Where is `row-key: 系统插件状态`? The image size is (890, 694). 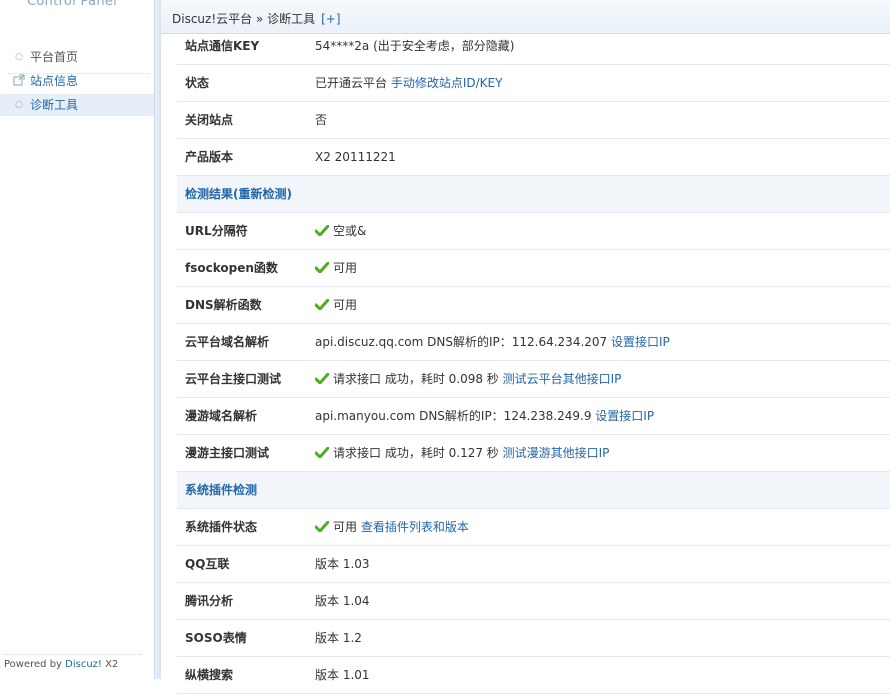 row-key: 系统插件状态 is located at coordinates (221, 527).